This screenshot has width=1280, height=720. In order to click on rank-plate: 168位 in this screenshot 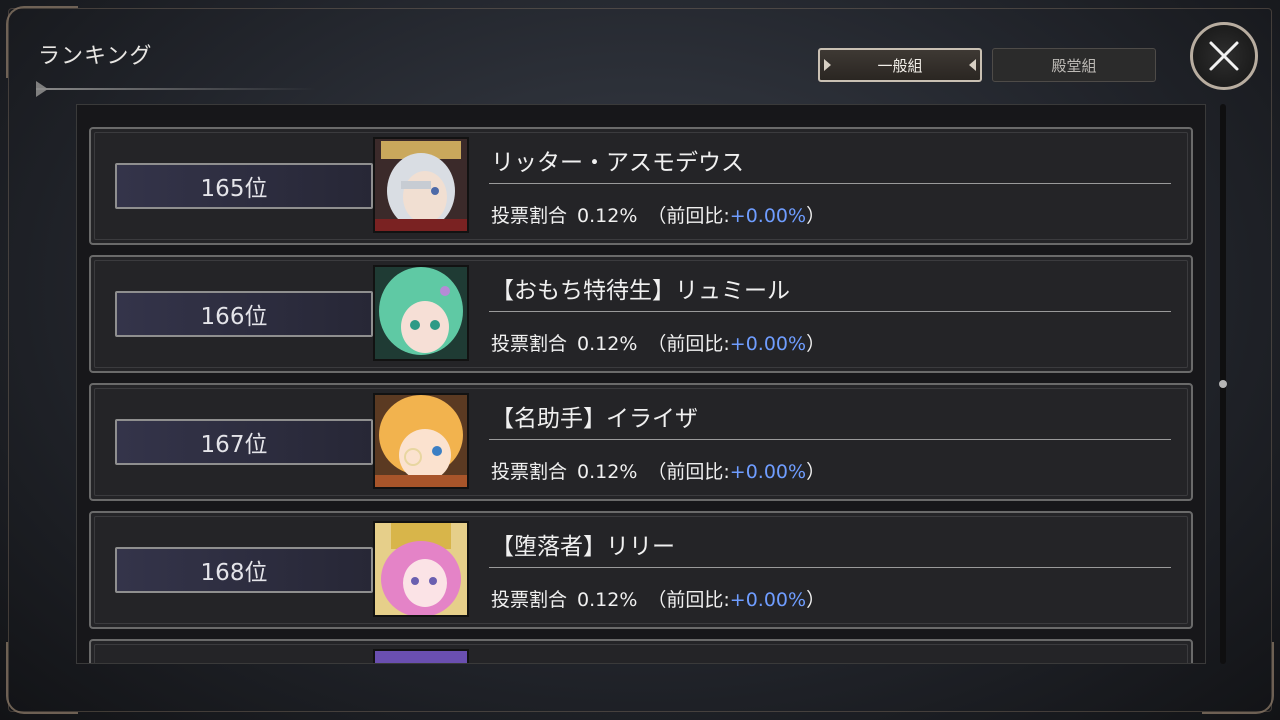, I will do `click(244, 570)`.